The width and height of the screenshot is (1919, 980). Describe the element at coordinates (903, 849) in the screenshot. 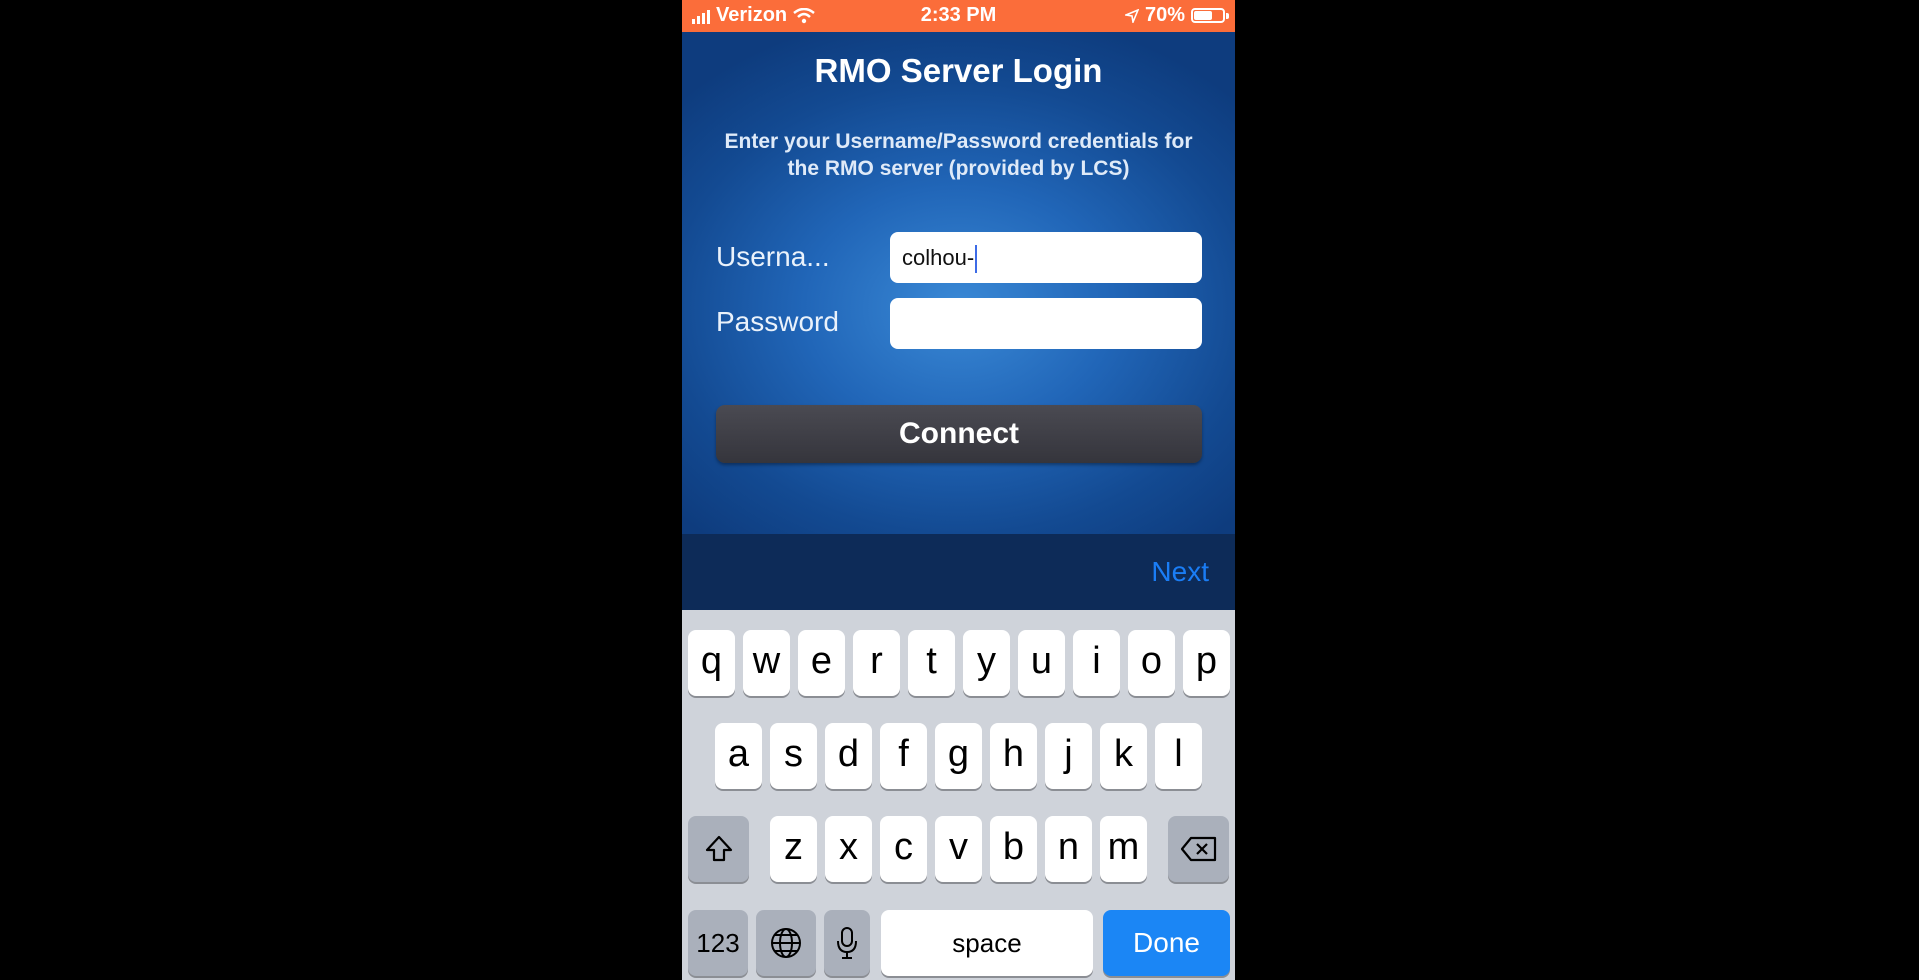

I see `key-c: c` at that location.